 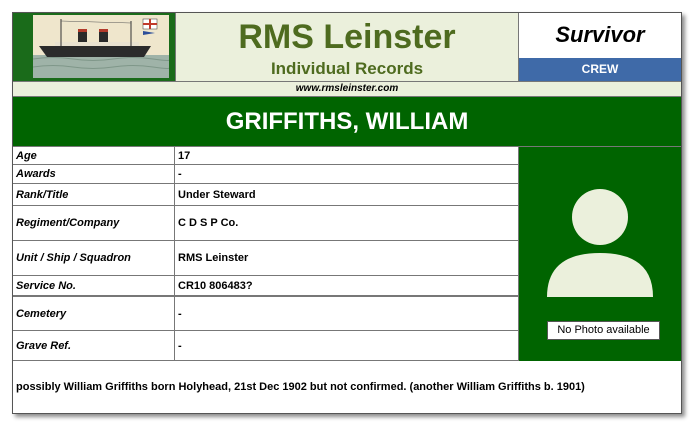 I want to click on value-rank: Under Steward, so click(x=347, y=195).